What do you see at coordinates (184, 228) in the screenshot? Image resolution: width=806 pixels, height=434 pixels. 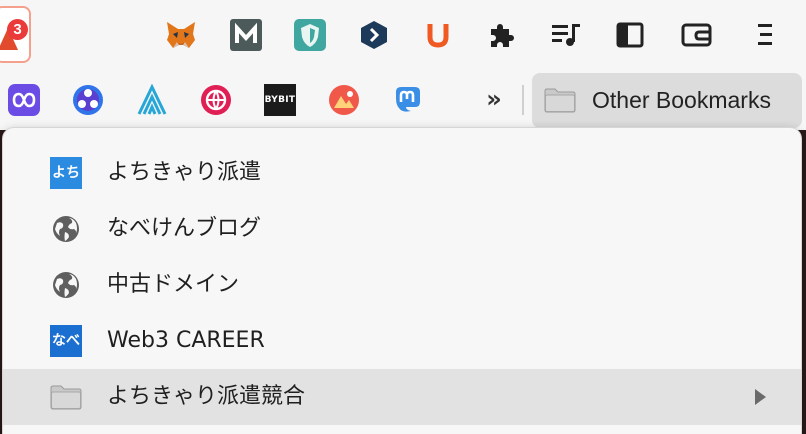 I see `menu-item-label: なべけんブログ` at bounding box center [184, 228].